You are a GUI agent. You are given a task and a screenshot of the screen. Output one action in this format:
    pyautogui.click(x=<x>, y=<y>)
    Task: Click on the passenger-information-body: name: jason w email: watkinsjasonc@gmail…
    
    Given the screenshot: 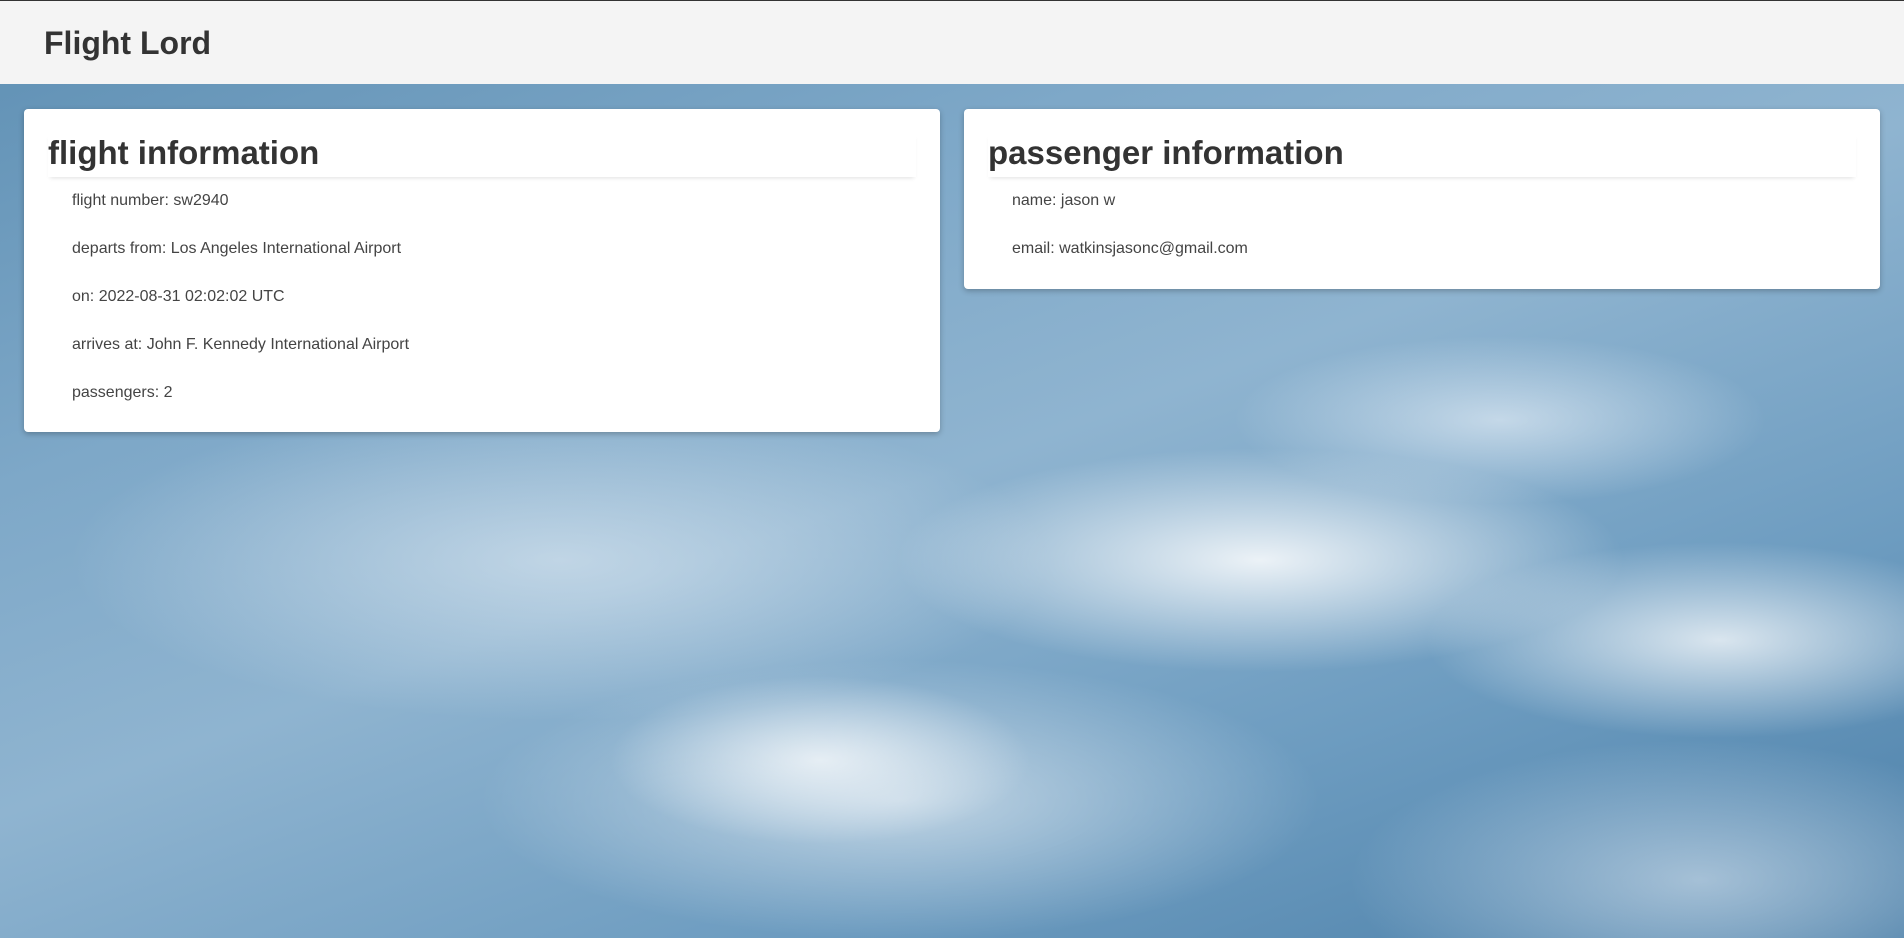 What is the action you would take?
    pyautogui.click(x=1422, y=232)
    